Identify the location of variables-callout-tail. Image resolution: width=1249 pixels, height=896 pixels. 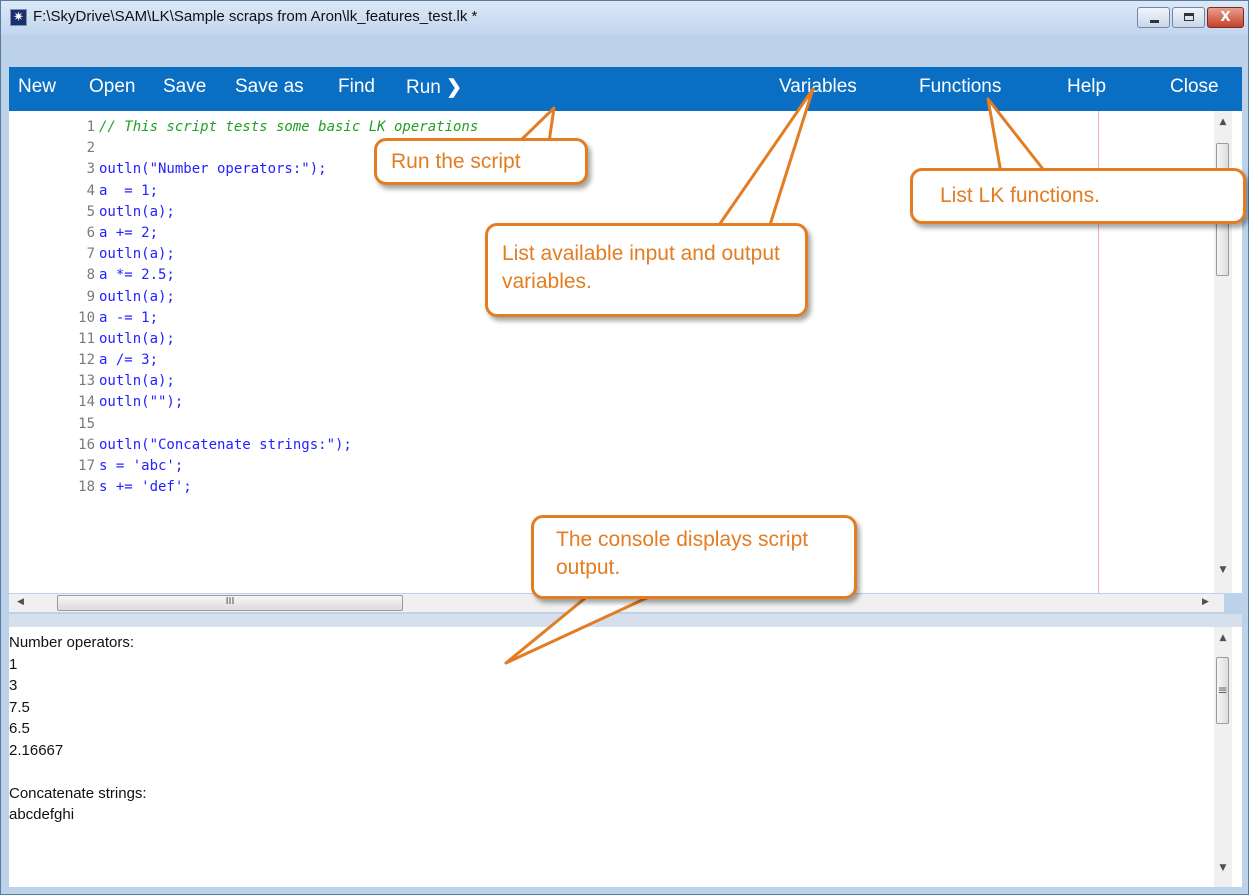
(765, 158).